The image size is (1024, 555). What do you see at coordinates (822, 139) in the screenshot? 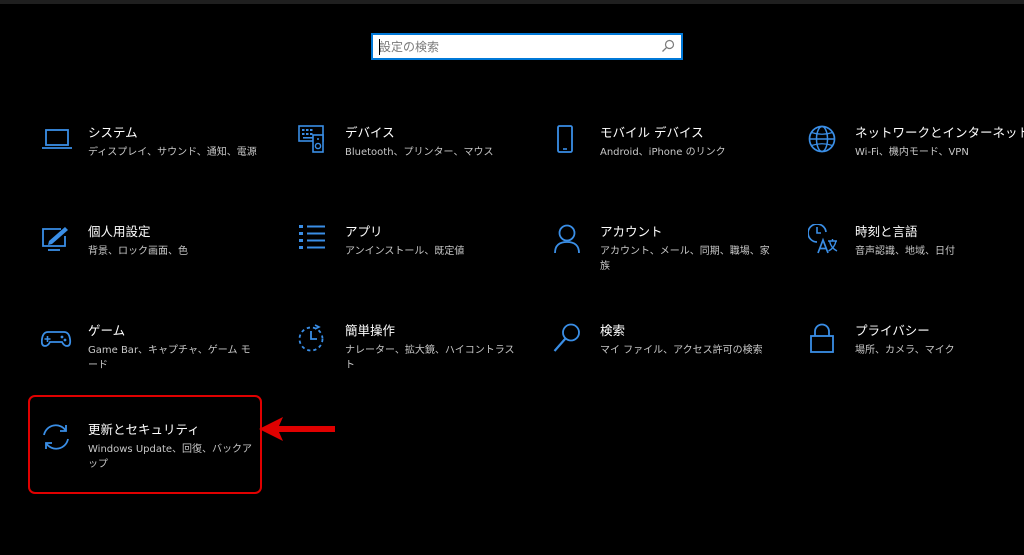
I see `globe-icon` at bounding box center [822, 139].